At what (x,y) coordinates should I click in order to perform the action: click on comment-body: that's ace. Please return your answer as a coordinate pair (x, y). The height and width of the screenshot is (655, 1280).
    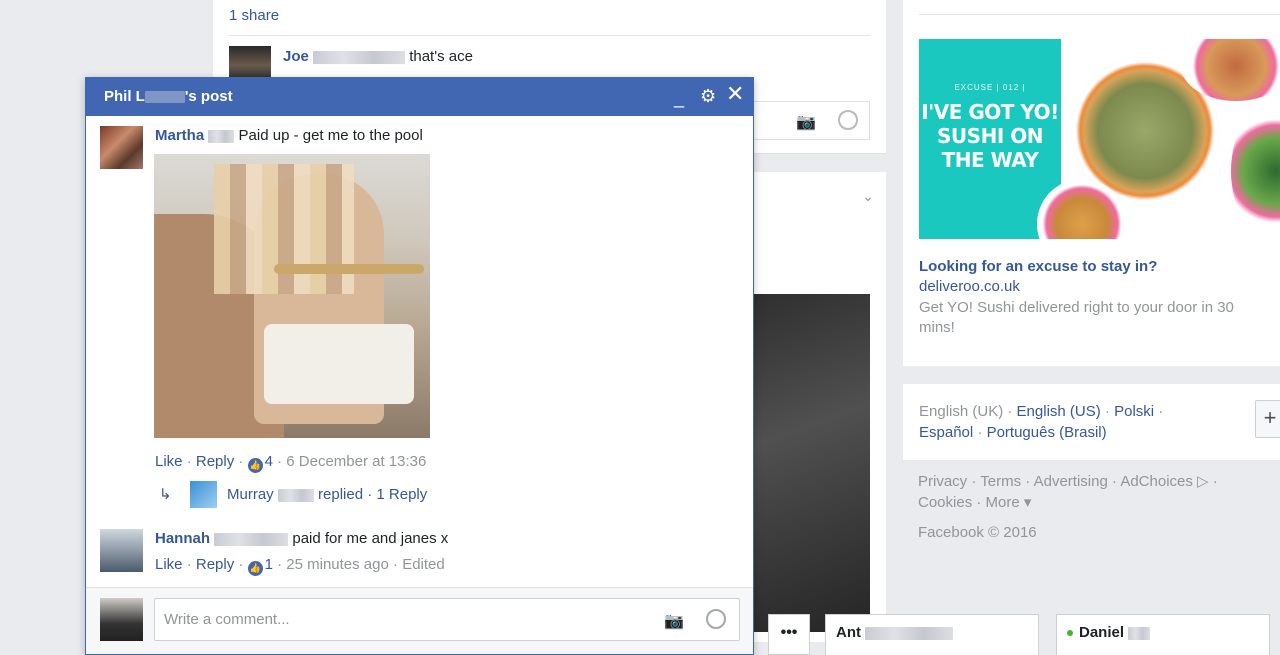
    Looking at the image, I should click on (441, 56).